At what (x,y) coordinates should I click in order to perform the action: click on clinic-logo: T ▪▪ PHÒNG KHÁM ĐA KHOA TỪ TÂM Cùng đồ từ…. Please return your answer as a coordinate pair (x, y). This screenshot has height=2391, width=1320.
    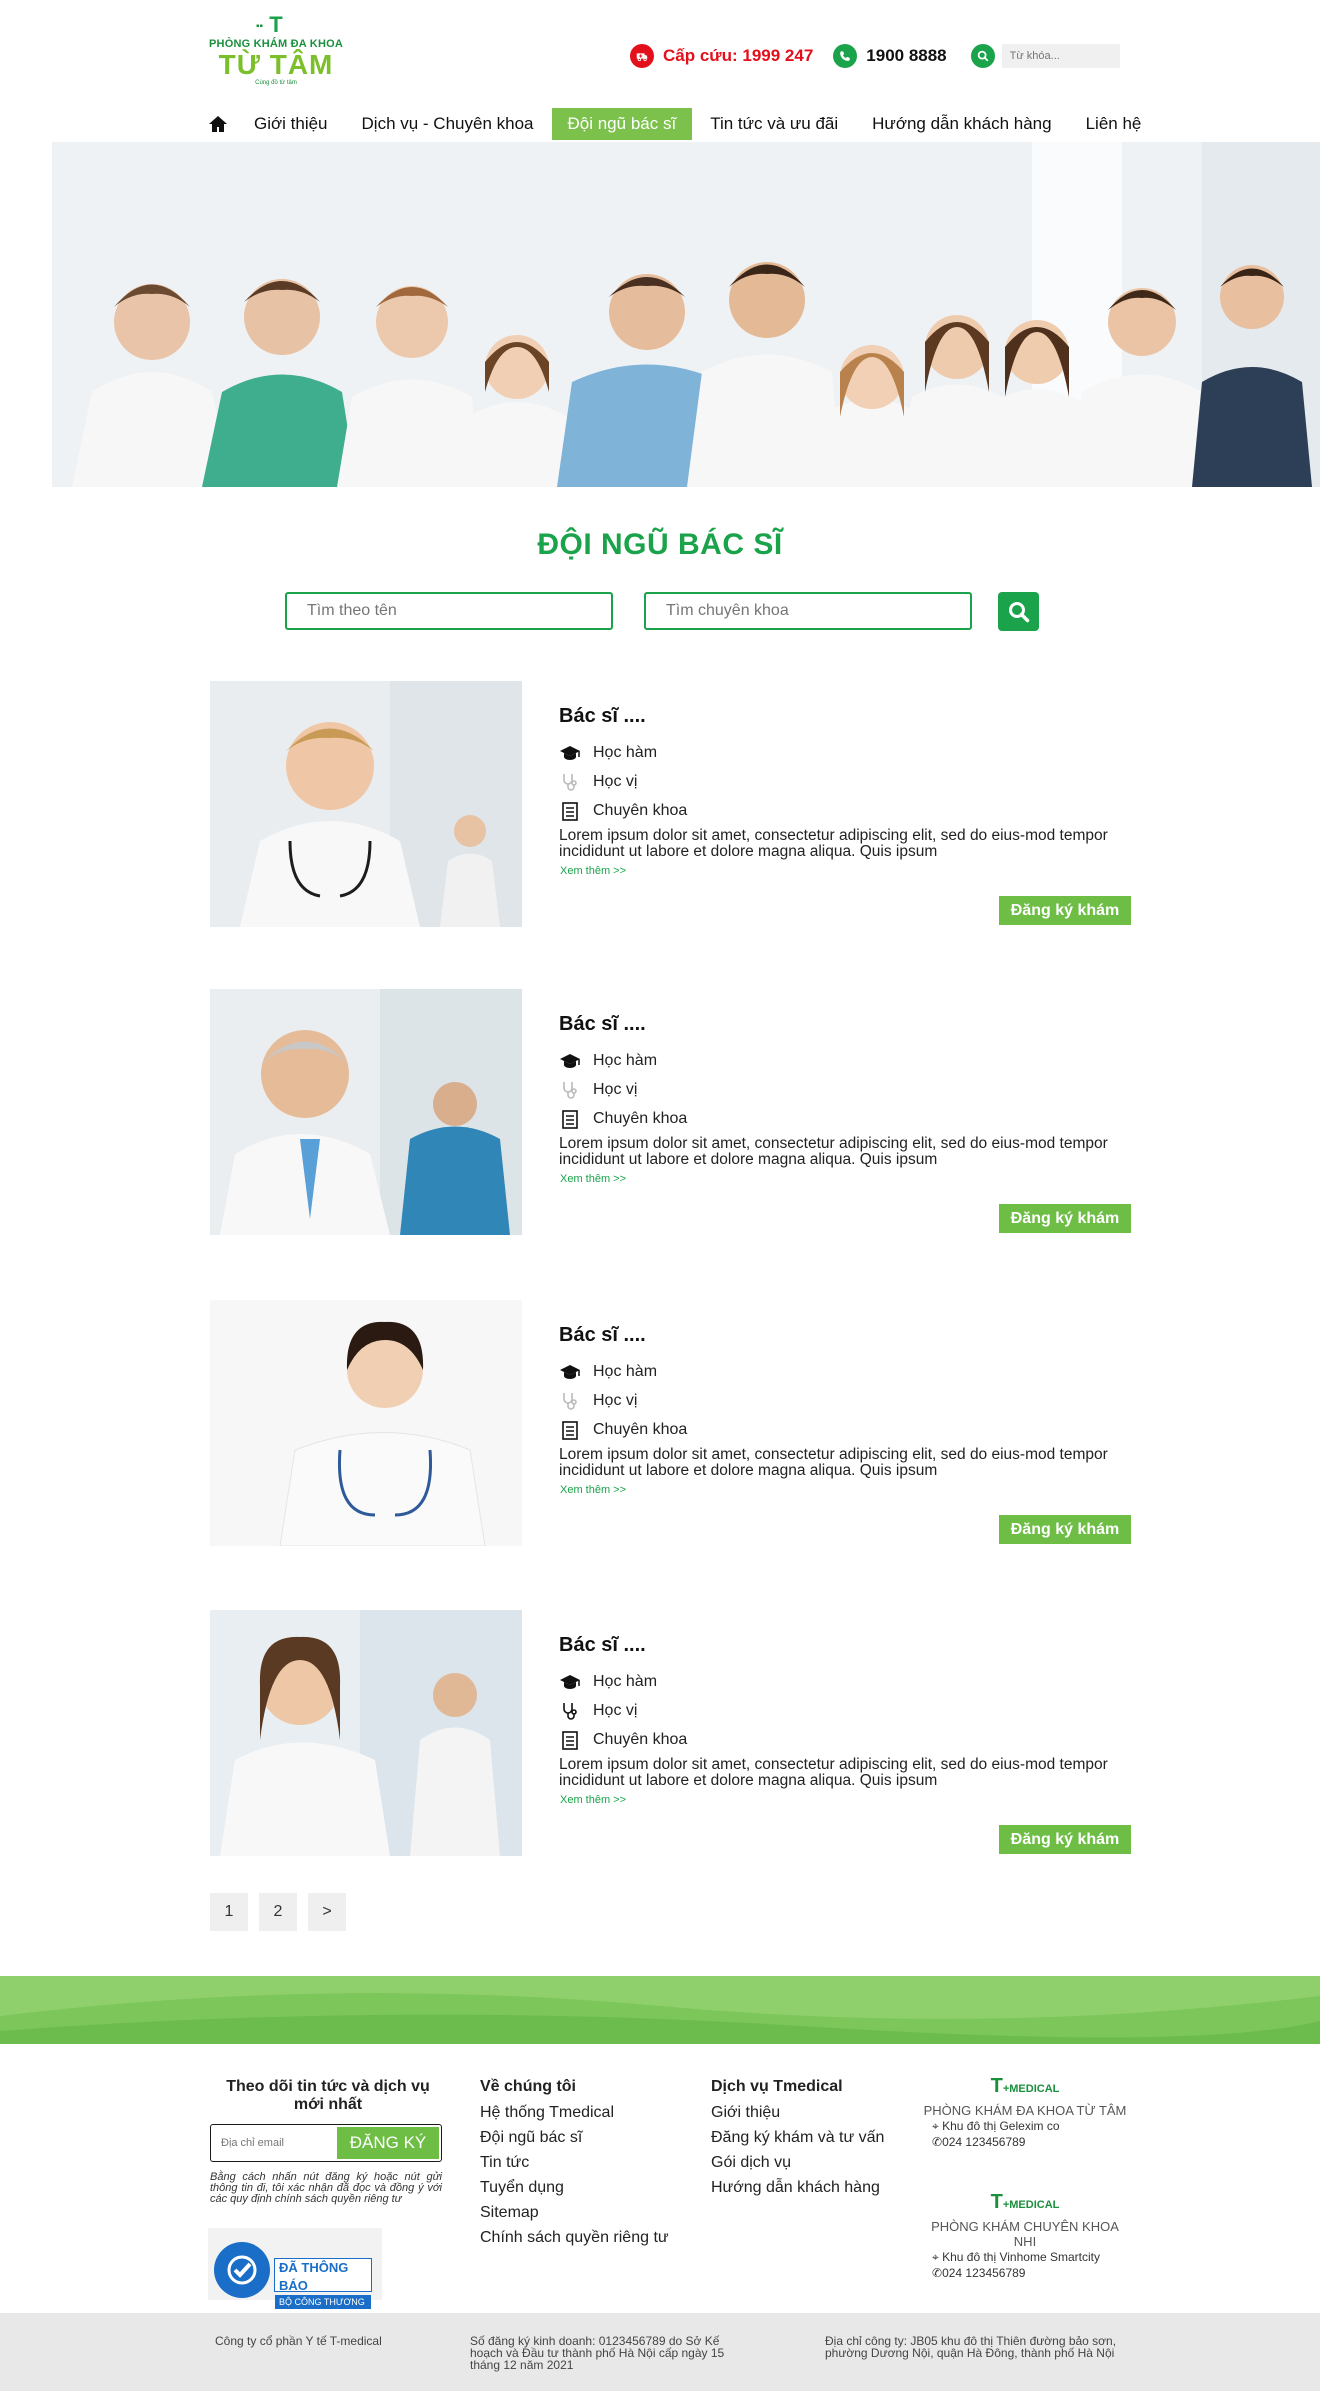
    Looking at the image, I should click on (276, 54).